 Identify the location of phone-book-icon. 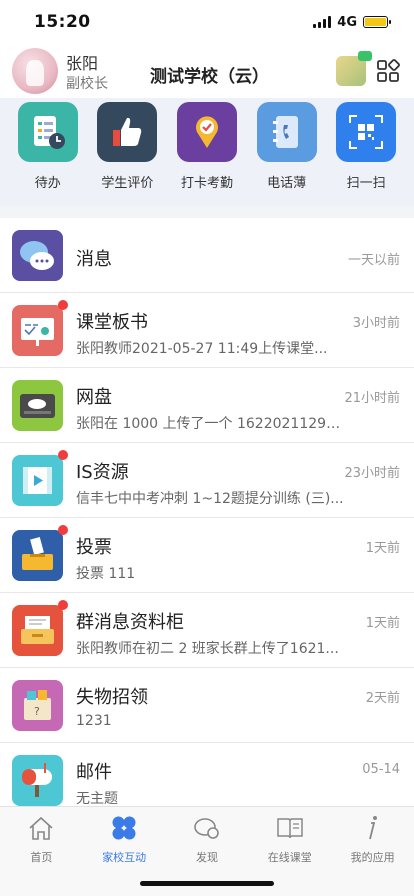
(286, 132).